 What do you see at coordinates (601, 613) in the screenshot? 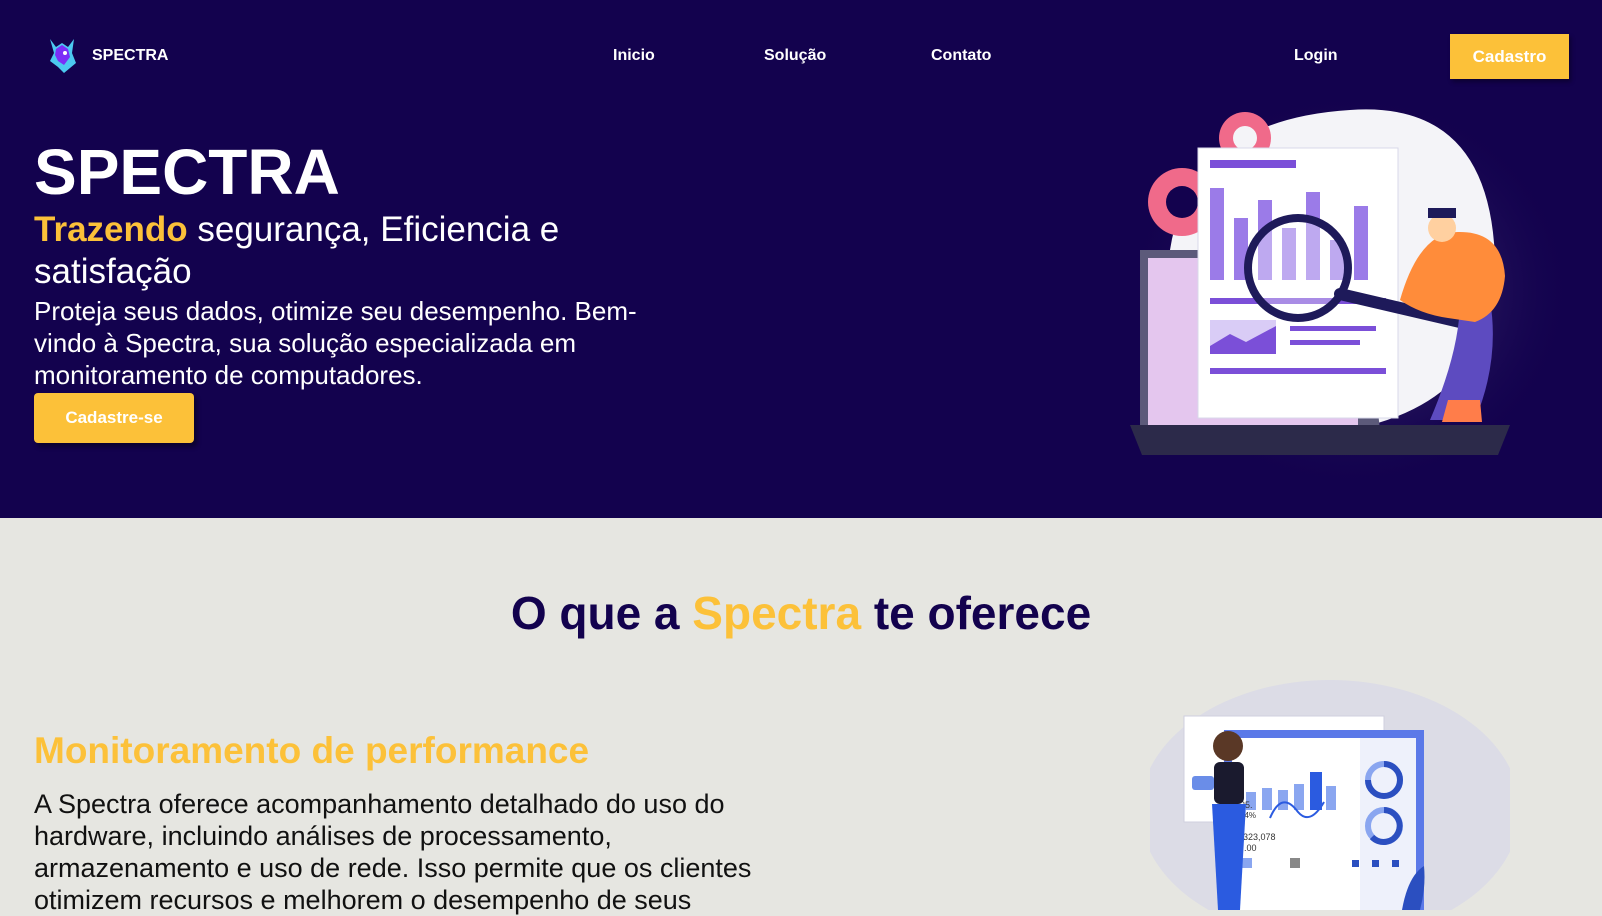
I see `offer-title-pre: O que a` at bounding box center [601, 613].